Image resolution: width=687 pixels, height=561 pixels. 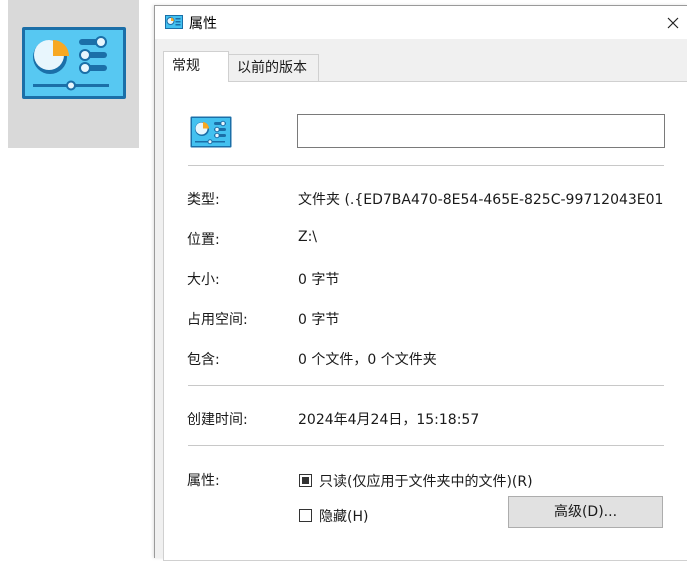 I want to click on size-label: 大小:, so click(x=203, y=280).